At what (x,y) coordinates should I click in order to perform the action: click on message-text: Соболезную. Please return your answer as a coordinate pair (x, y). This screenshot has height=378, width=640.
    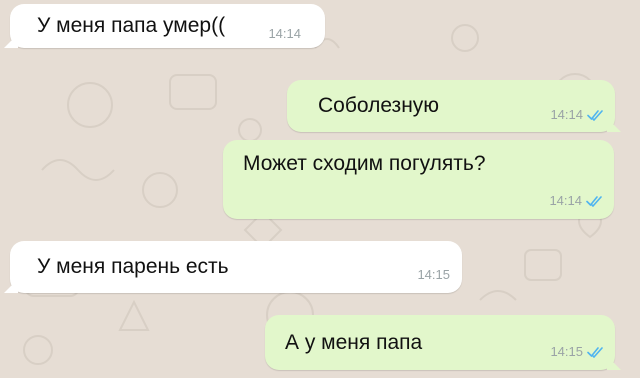
    Looking at the image, I should click on (379, 105).